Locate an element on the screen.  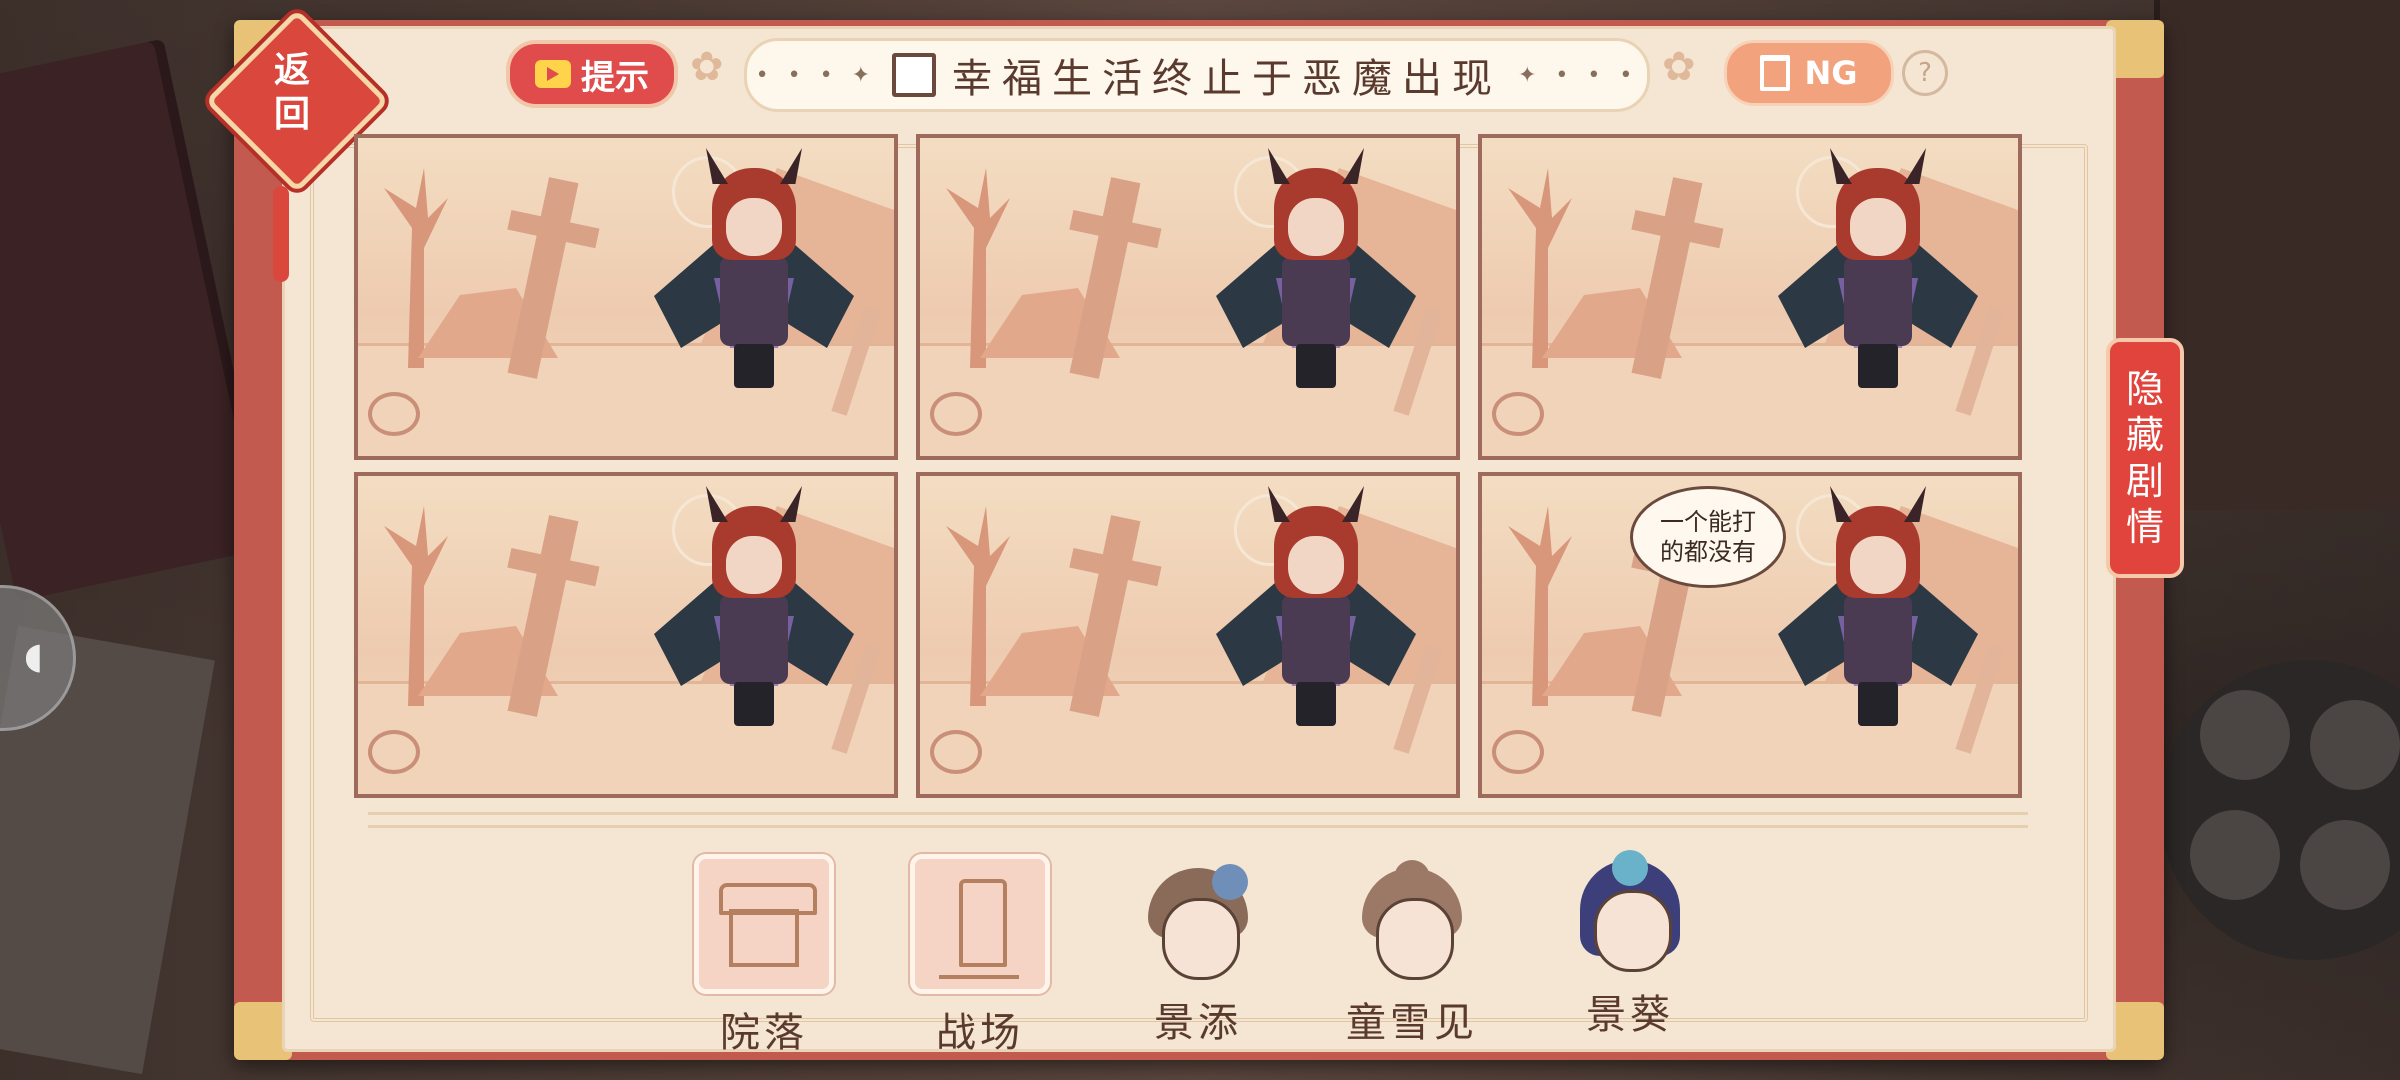
title-checkbox is located at coordinates (914, 75).